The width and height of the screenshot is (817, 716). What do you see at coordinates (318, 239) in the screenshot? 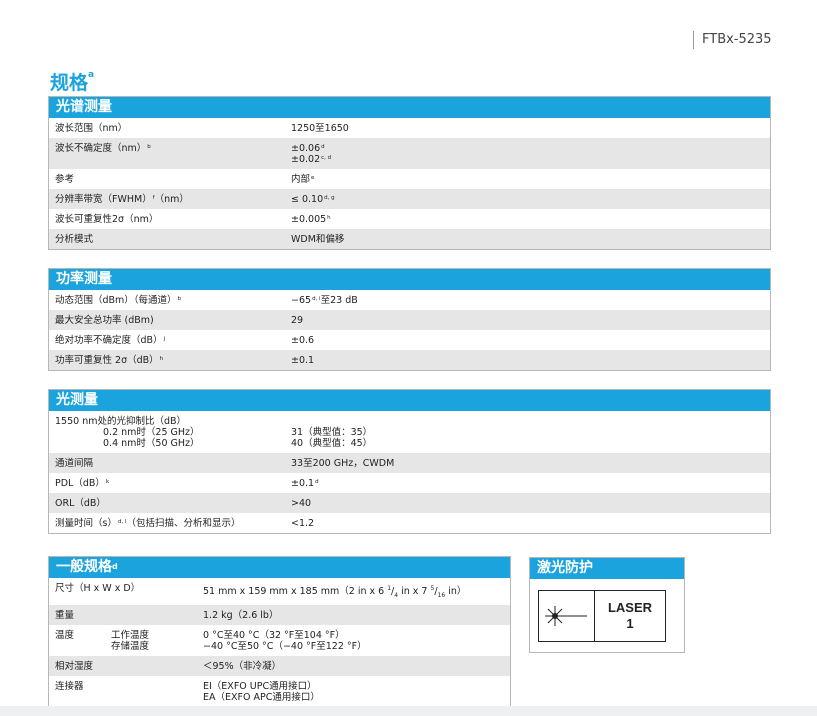
I see `row-value: WDM和偏移` at bounding box center [318, 239].